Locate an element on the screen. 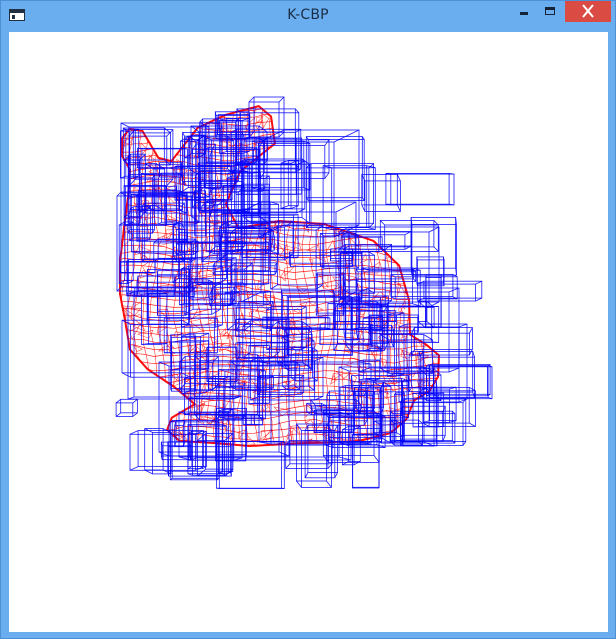 The height and width of the screenshot is (639, 616). minimize-icon is located at coordinates (524, 13).